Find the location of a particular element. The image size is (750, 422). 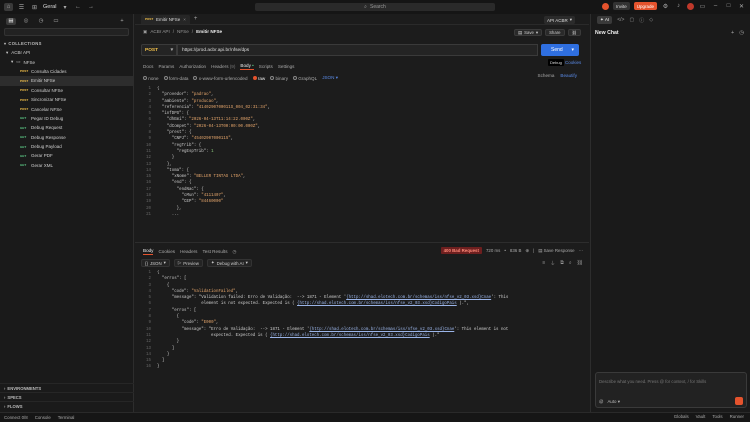

search-icon: ⌕ is located at coordinates (570, 263).